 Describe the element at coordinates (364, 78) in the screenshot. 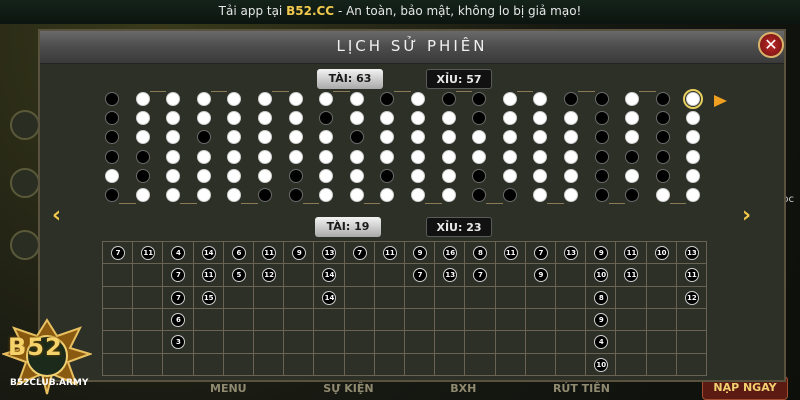

I see `tai-value: 63` at that location.